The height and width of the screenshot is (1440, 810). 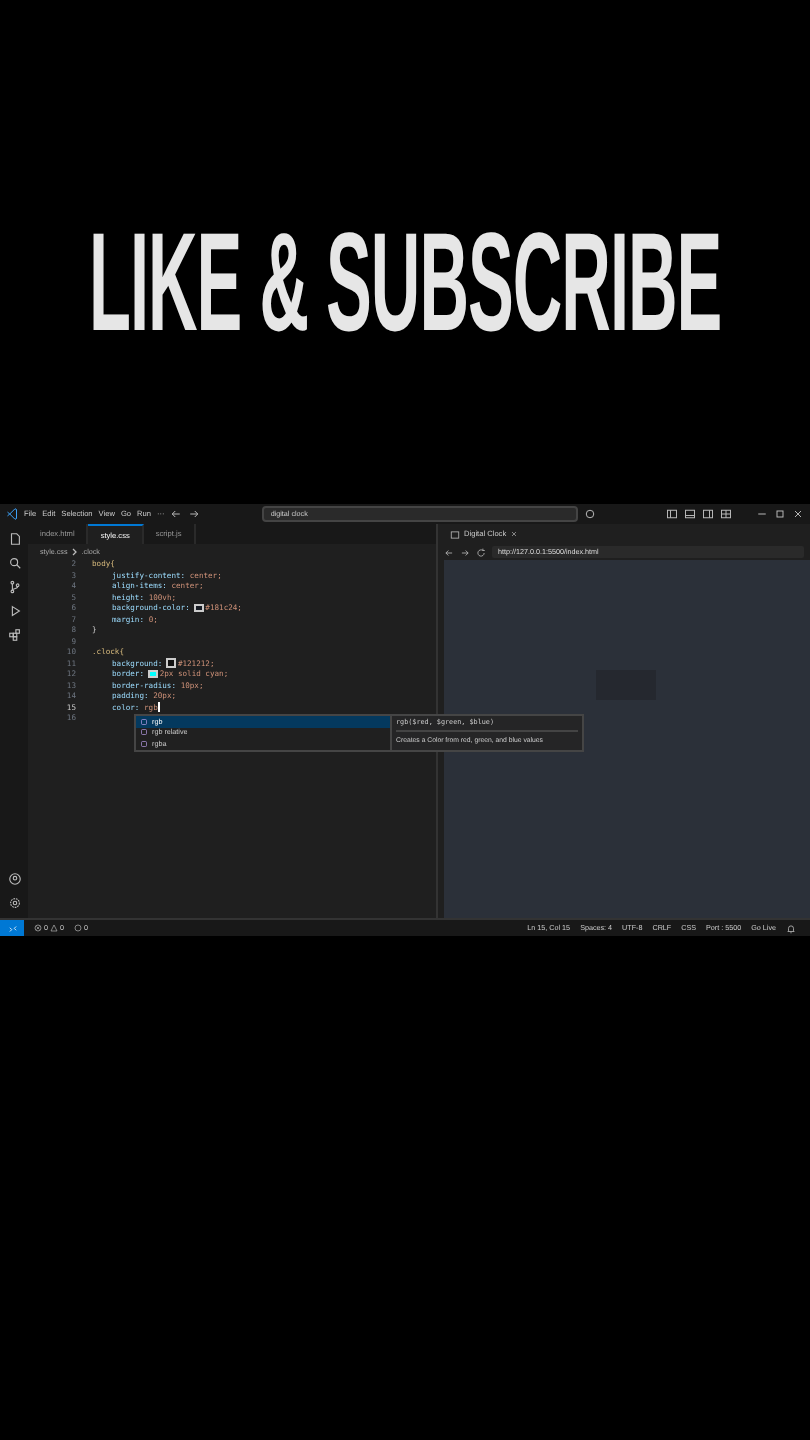 What do you see at coordinates (708, 514) in the screenshot?
I see `split-layout-icon` at bounding box center [708, 514].